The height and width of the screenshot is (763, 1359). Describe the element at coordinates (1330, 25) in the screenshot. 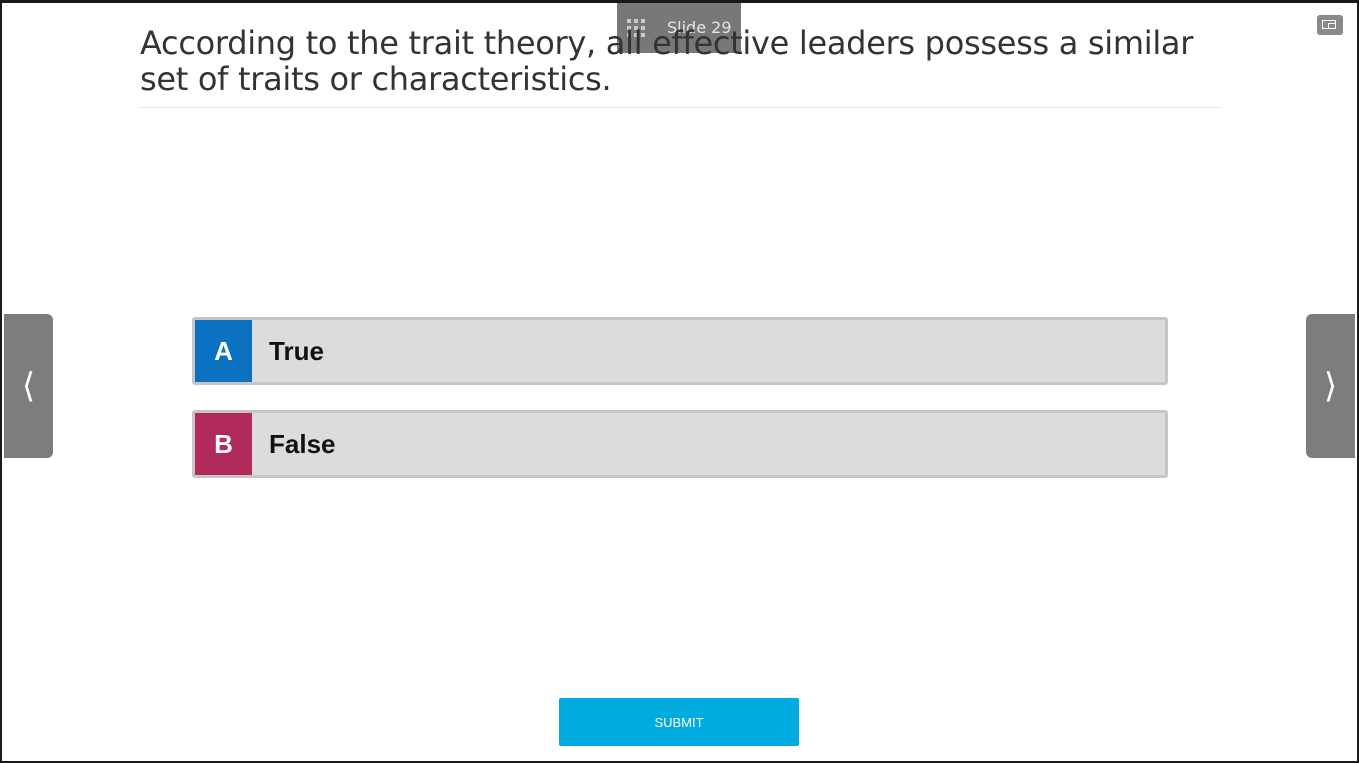

I see `restore-window-icon` at that location.